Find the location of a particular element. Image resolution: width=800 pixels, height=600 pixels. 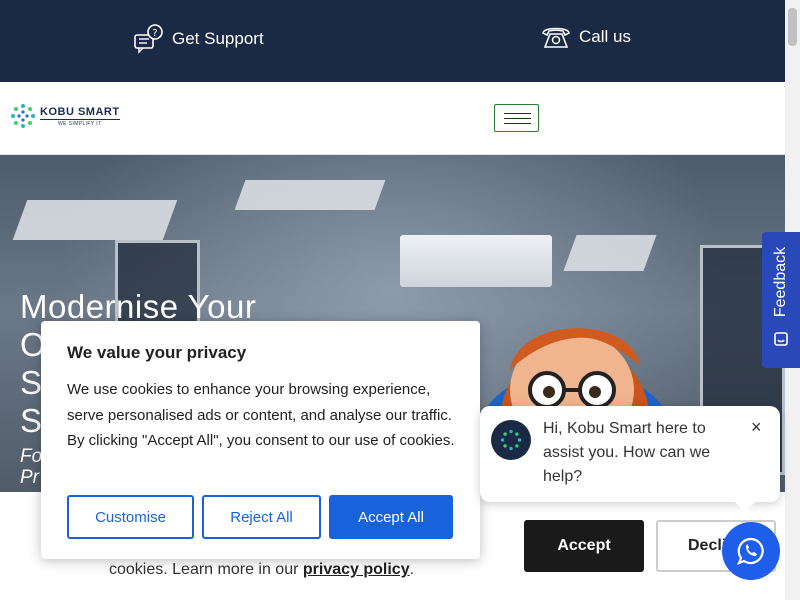

kobu-smart-logo: KOBU SMART WE SIMPLIFY IT is located at coordinates (65, 116).